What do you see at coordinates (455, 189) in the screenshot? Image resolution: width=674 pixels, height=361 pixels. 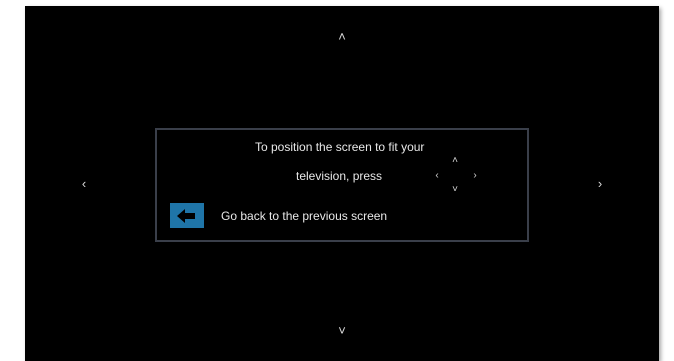 I see `dpad-down-icon: ˅` at bounding box center [455, 189].